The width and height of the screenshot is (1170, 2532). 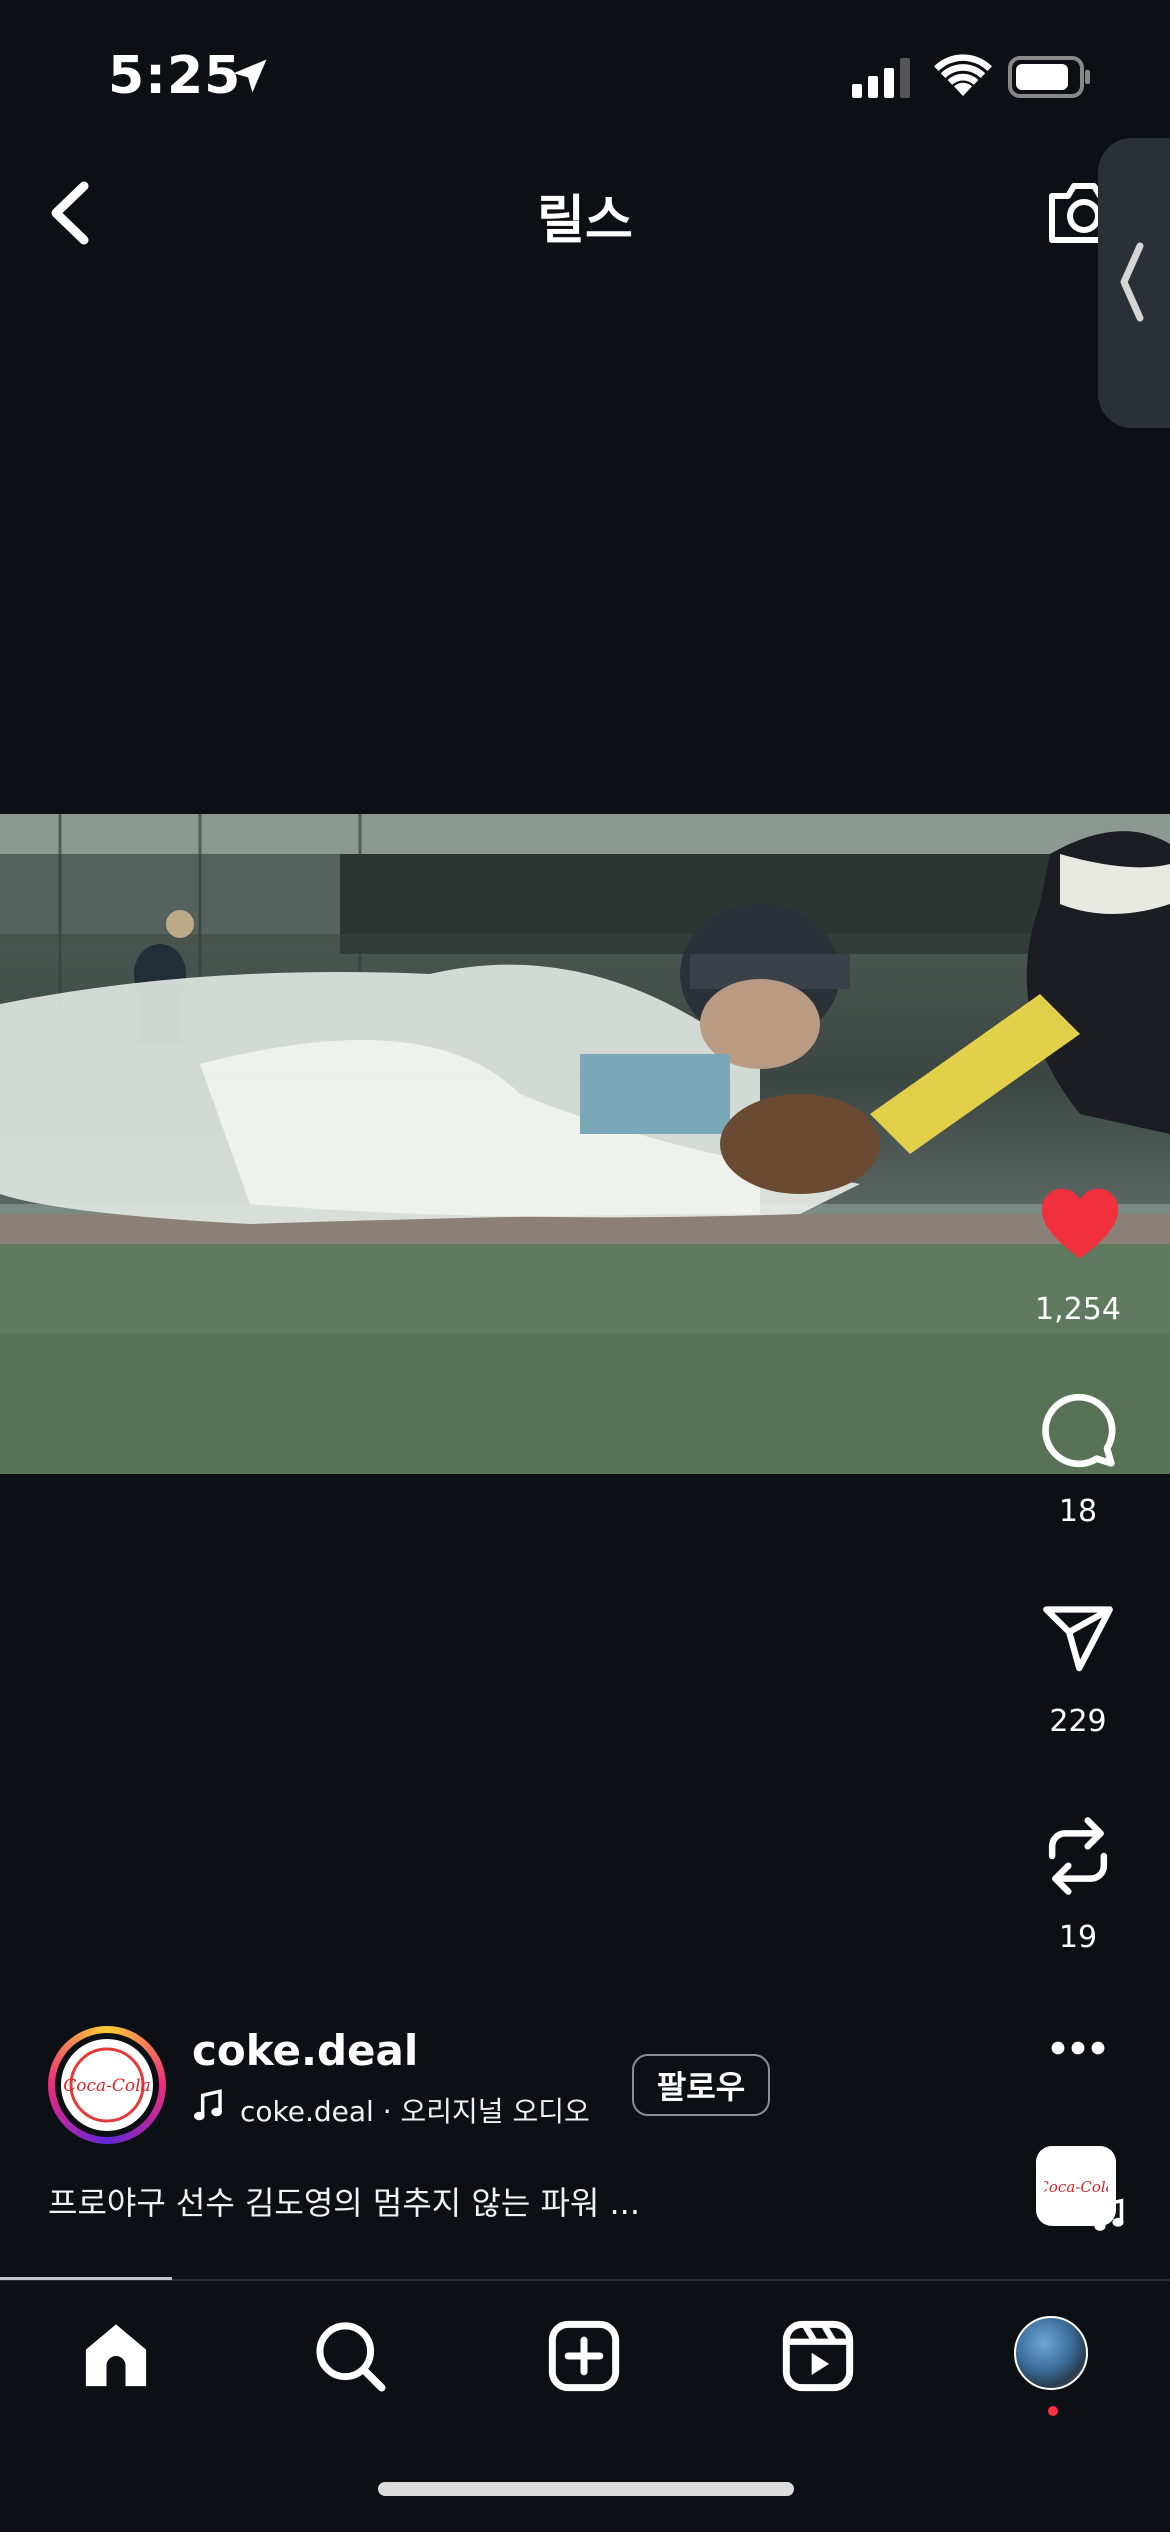 I want to click on side-panel-tab, so click(x=1134, y=283).